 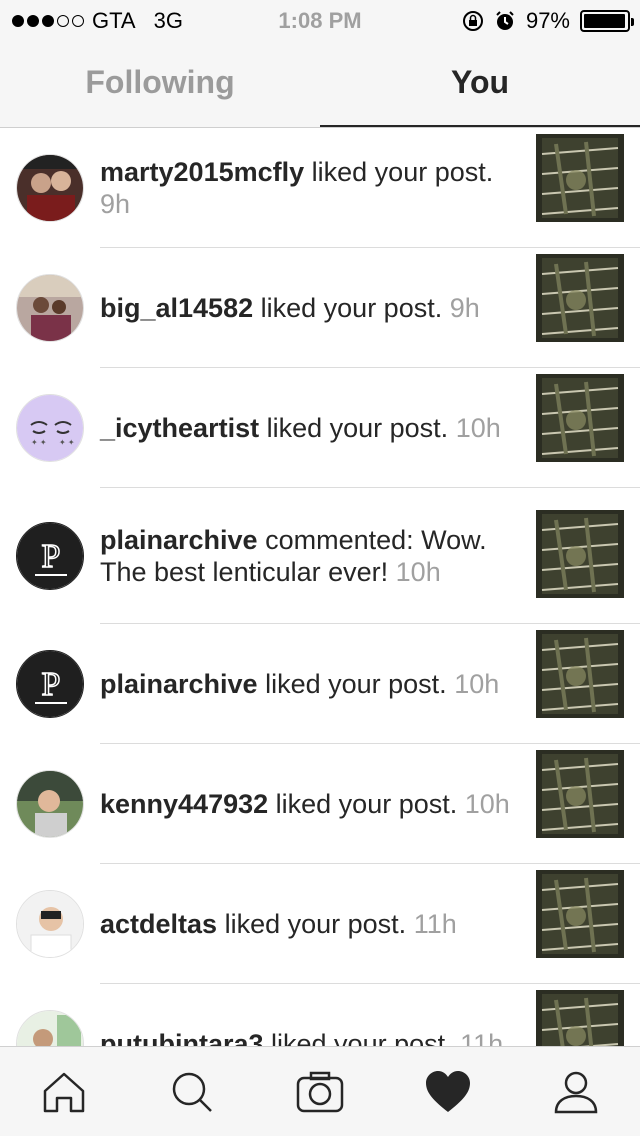 I want to click on list-item: actdeltas liked your post. 11h, so click(x=320, y=924).